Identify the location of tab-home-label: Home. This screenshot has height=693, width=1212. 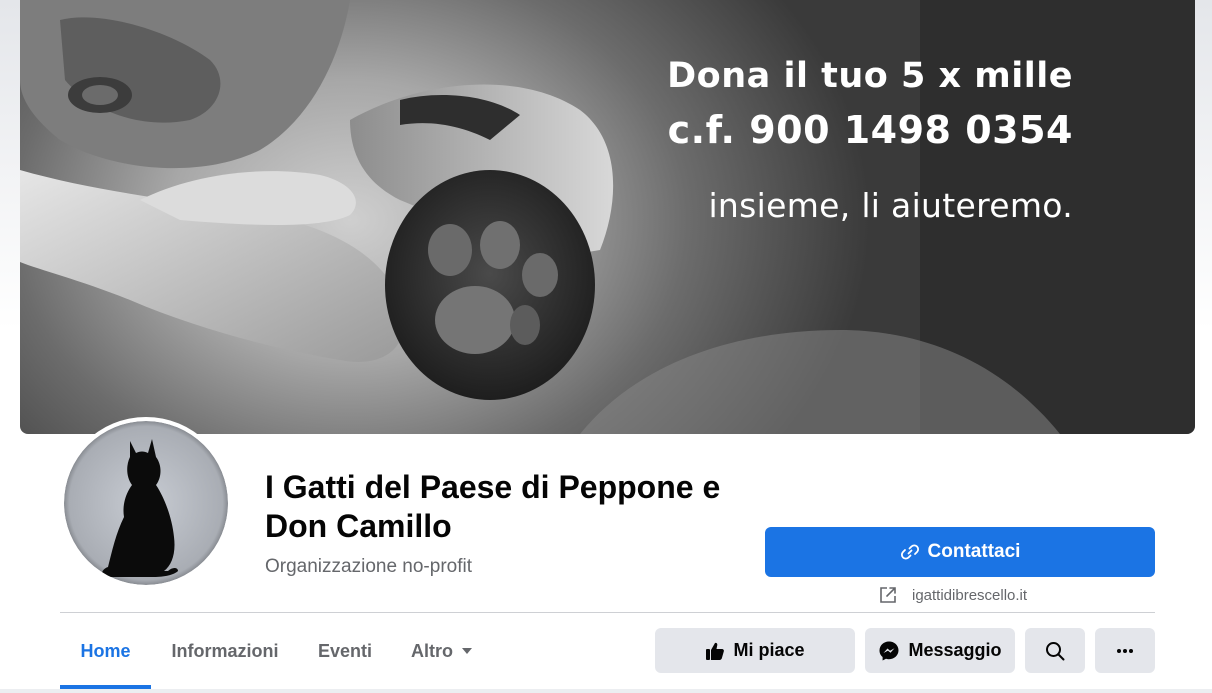
(105, 650).